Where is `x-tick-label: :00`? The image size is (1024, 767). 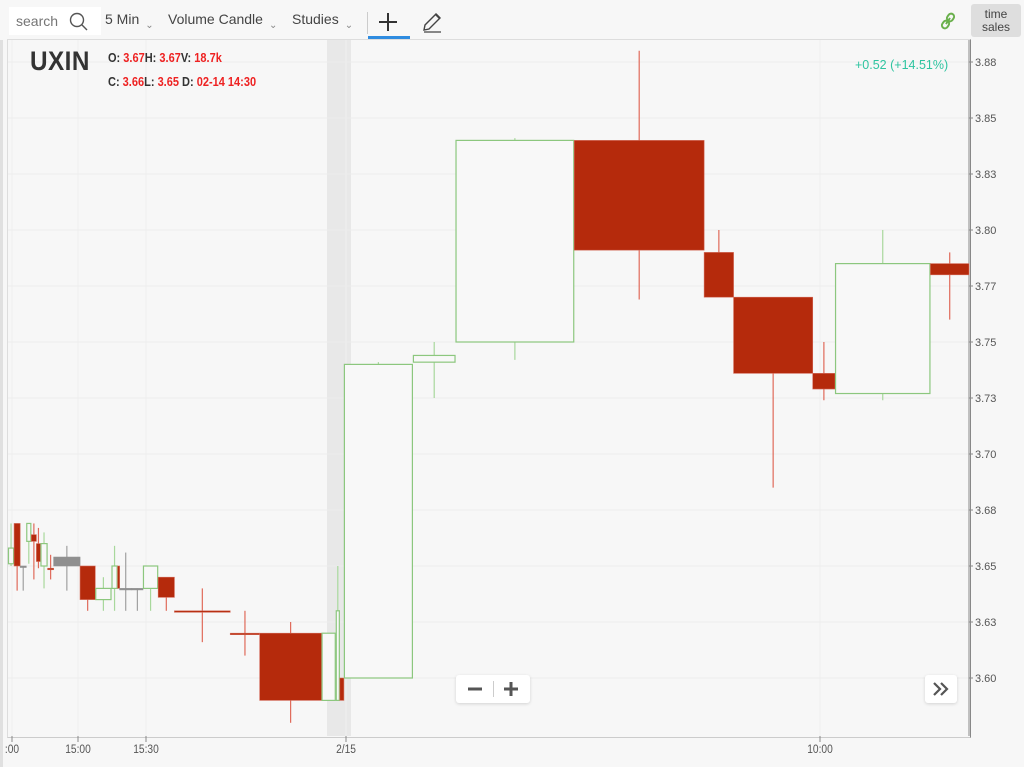 x-tick-label: :00 is located at coordinates (12, 749).